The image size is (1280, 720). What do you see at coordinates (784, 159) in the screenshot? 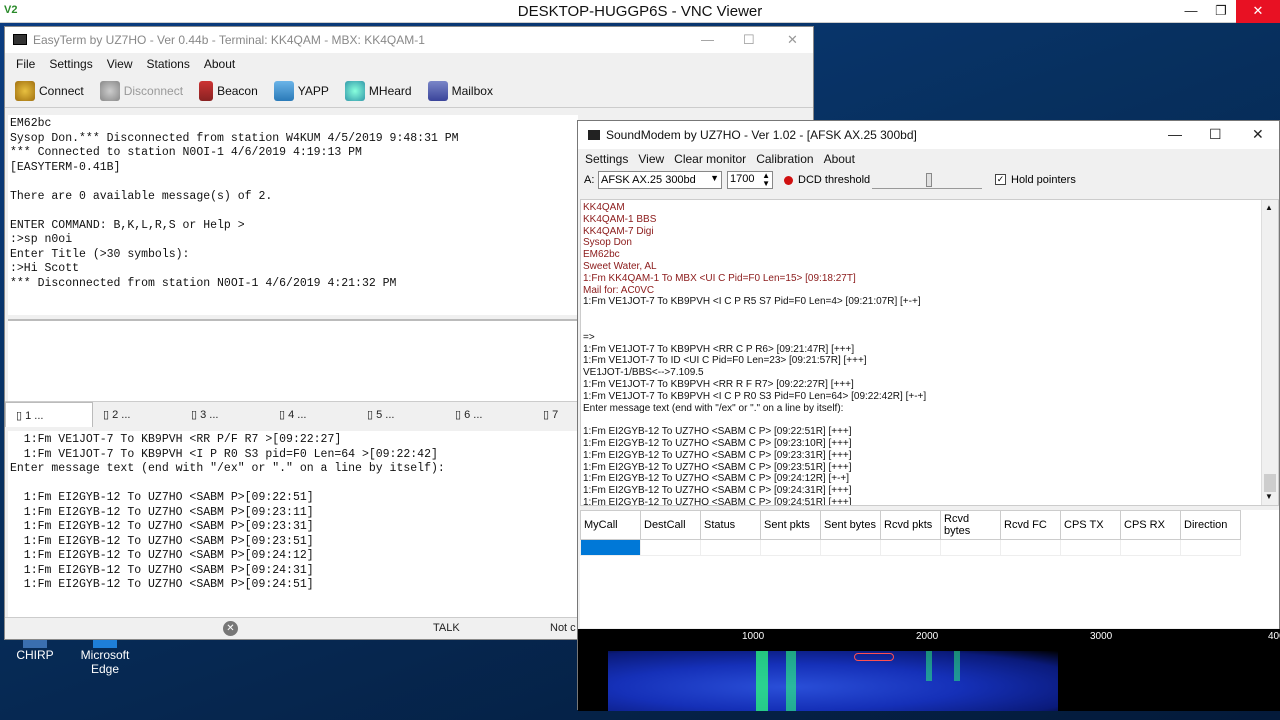
I see `menu-calibration: Calibration` at bounding box center [784, 159].